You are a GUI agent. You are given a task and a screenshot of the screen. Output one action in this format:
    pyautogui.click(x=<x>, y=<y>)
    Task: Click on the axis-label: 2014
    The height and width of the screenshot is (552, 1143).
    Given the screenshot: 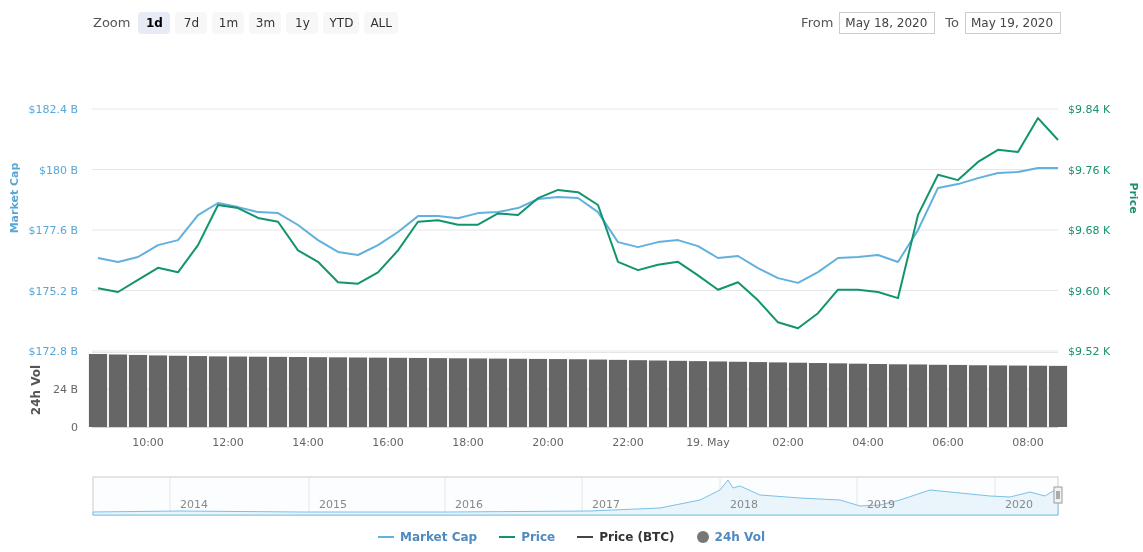 What is the action you would take?
    pyautogui.click(x=194, y=504)
    